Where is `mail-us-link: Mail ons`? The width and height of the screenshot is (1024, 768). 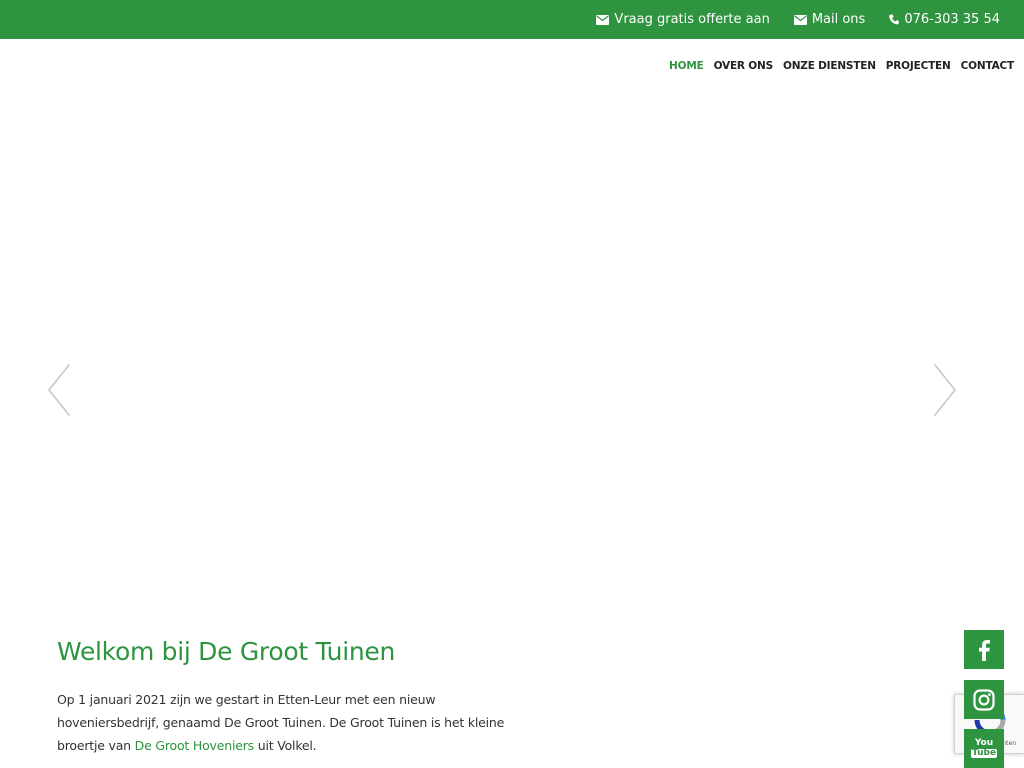 mail-us-link: Mail ons is located at coordinates (829, 19).